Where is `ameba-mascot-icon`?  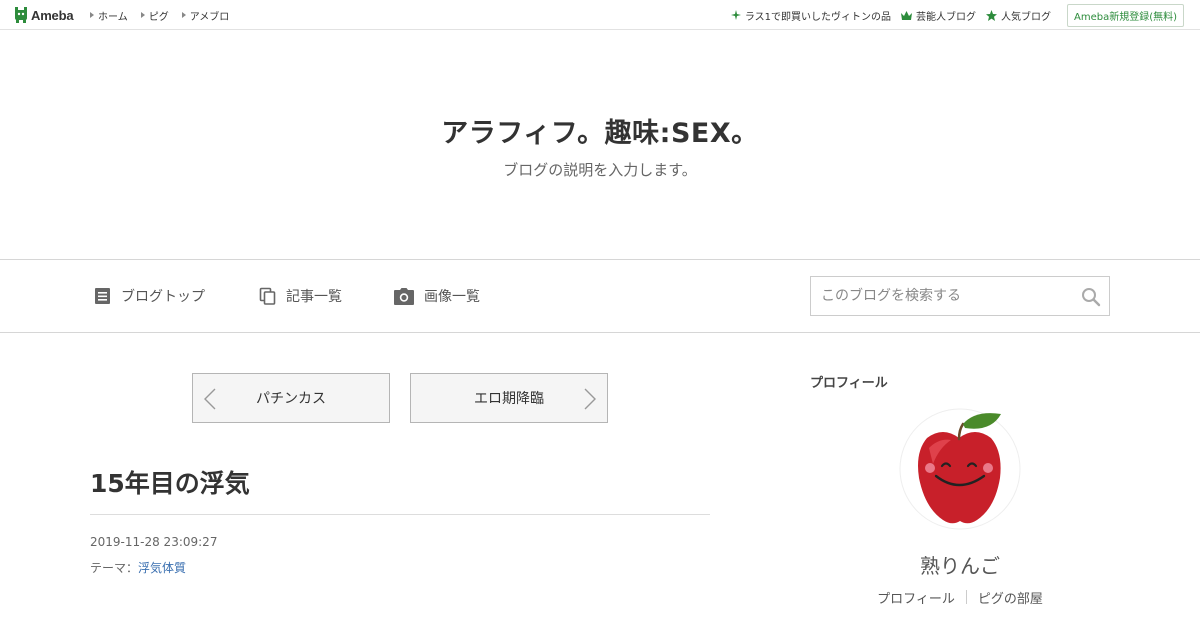 ameba-mascot-icon is located at coordinates (21, 15).